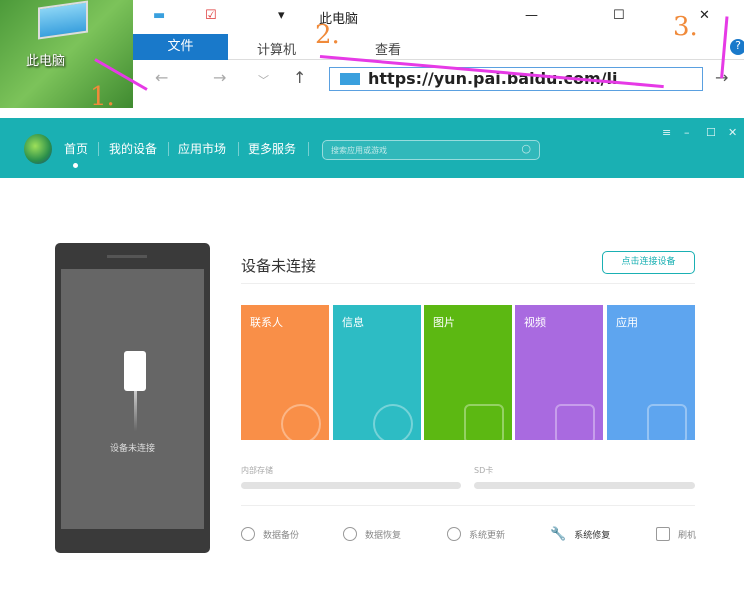 This screenshot has height=611, width=744. I want to click on tile-messages: 信息, so click(377, 372).